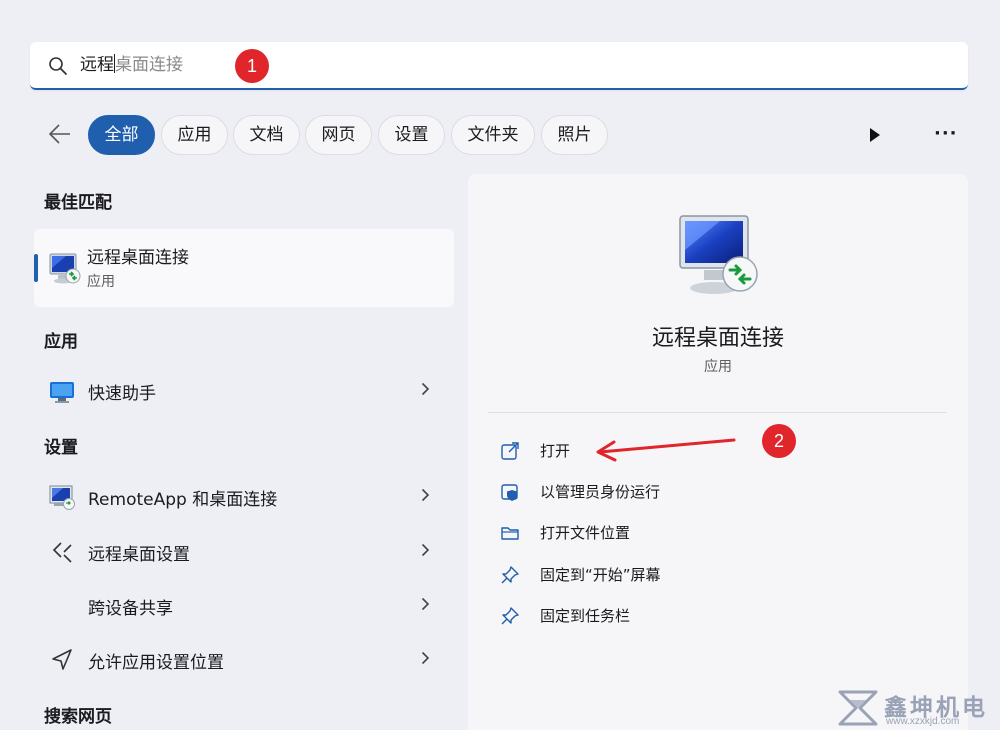 This screenshot has height=730, width=1000. I want to click on action-label: 打开文件位置, so click(585, 533).